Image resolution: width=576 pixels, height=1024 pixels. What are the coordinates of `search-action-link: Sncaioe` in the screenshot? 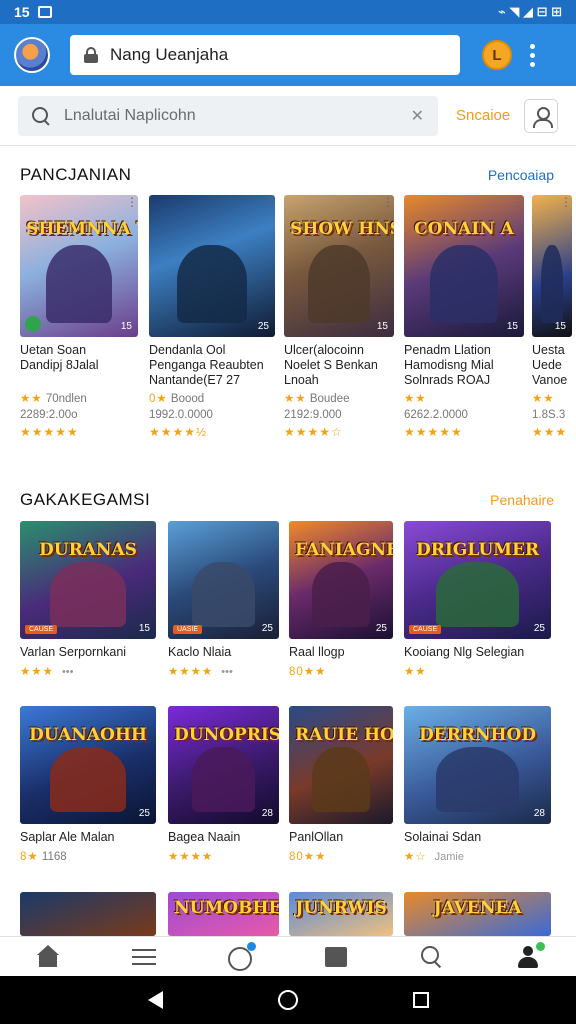 It's located at (483, 115).